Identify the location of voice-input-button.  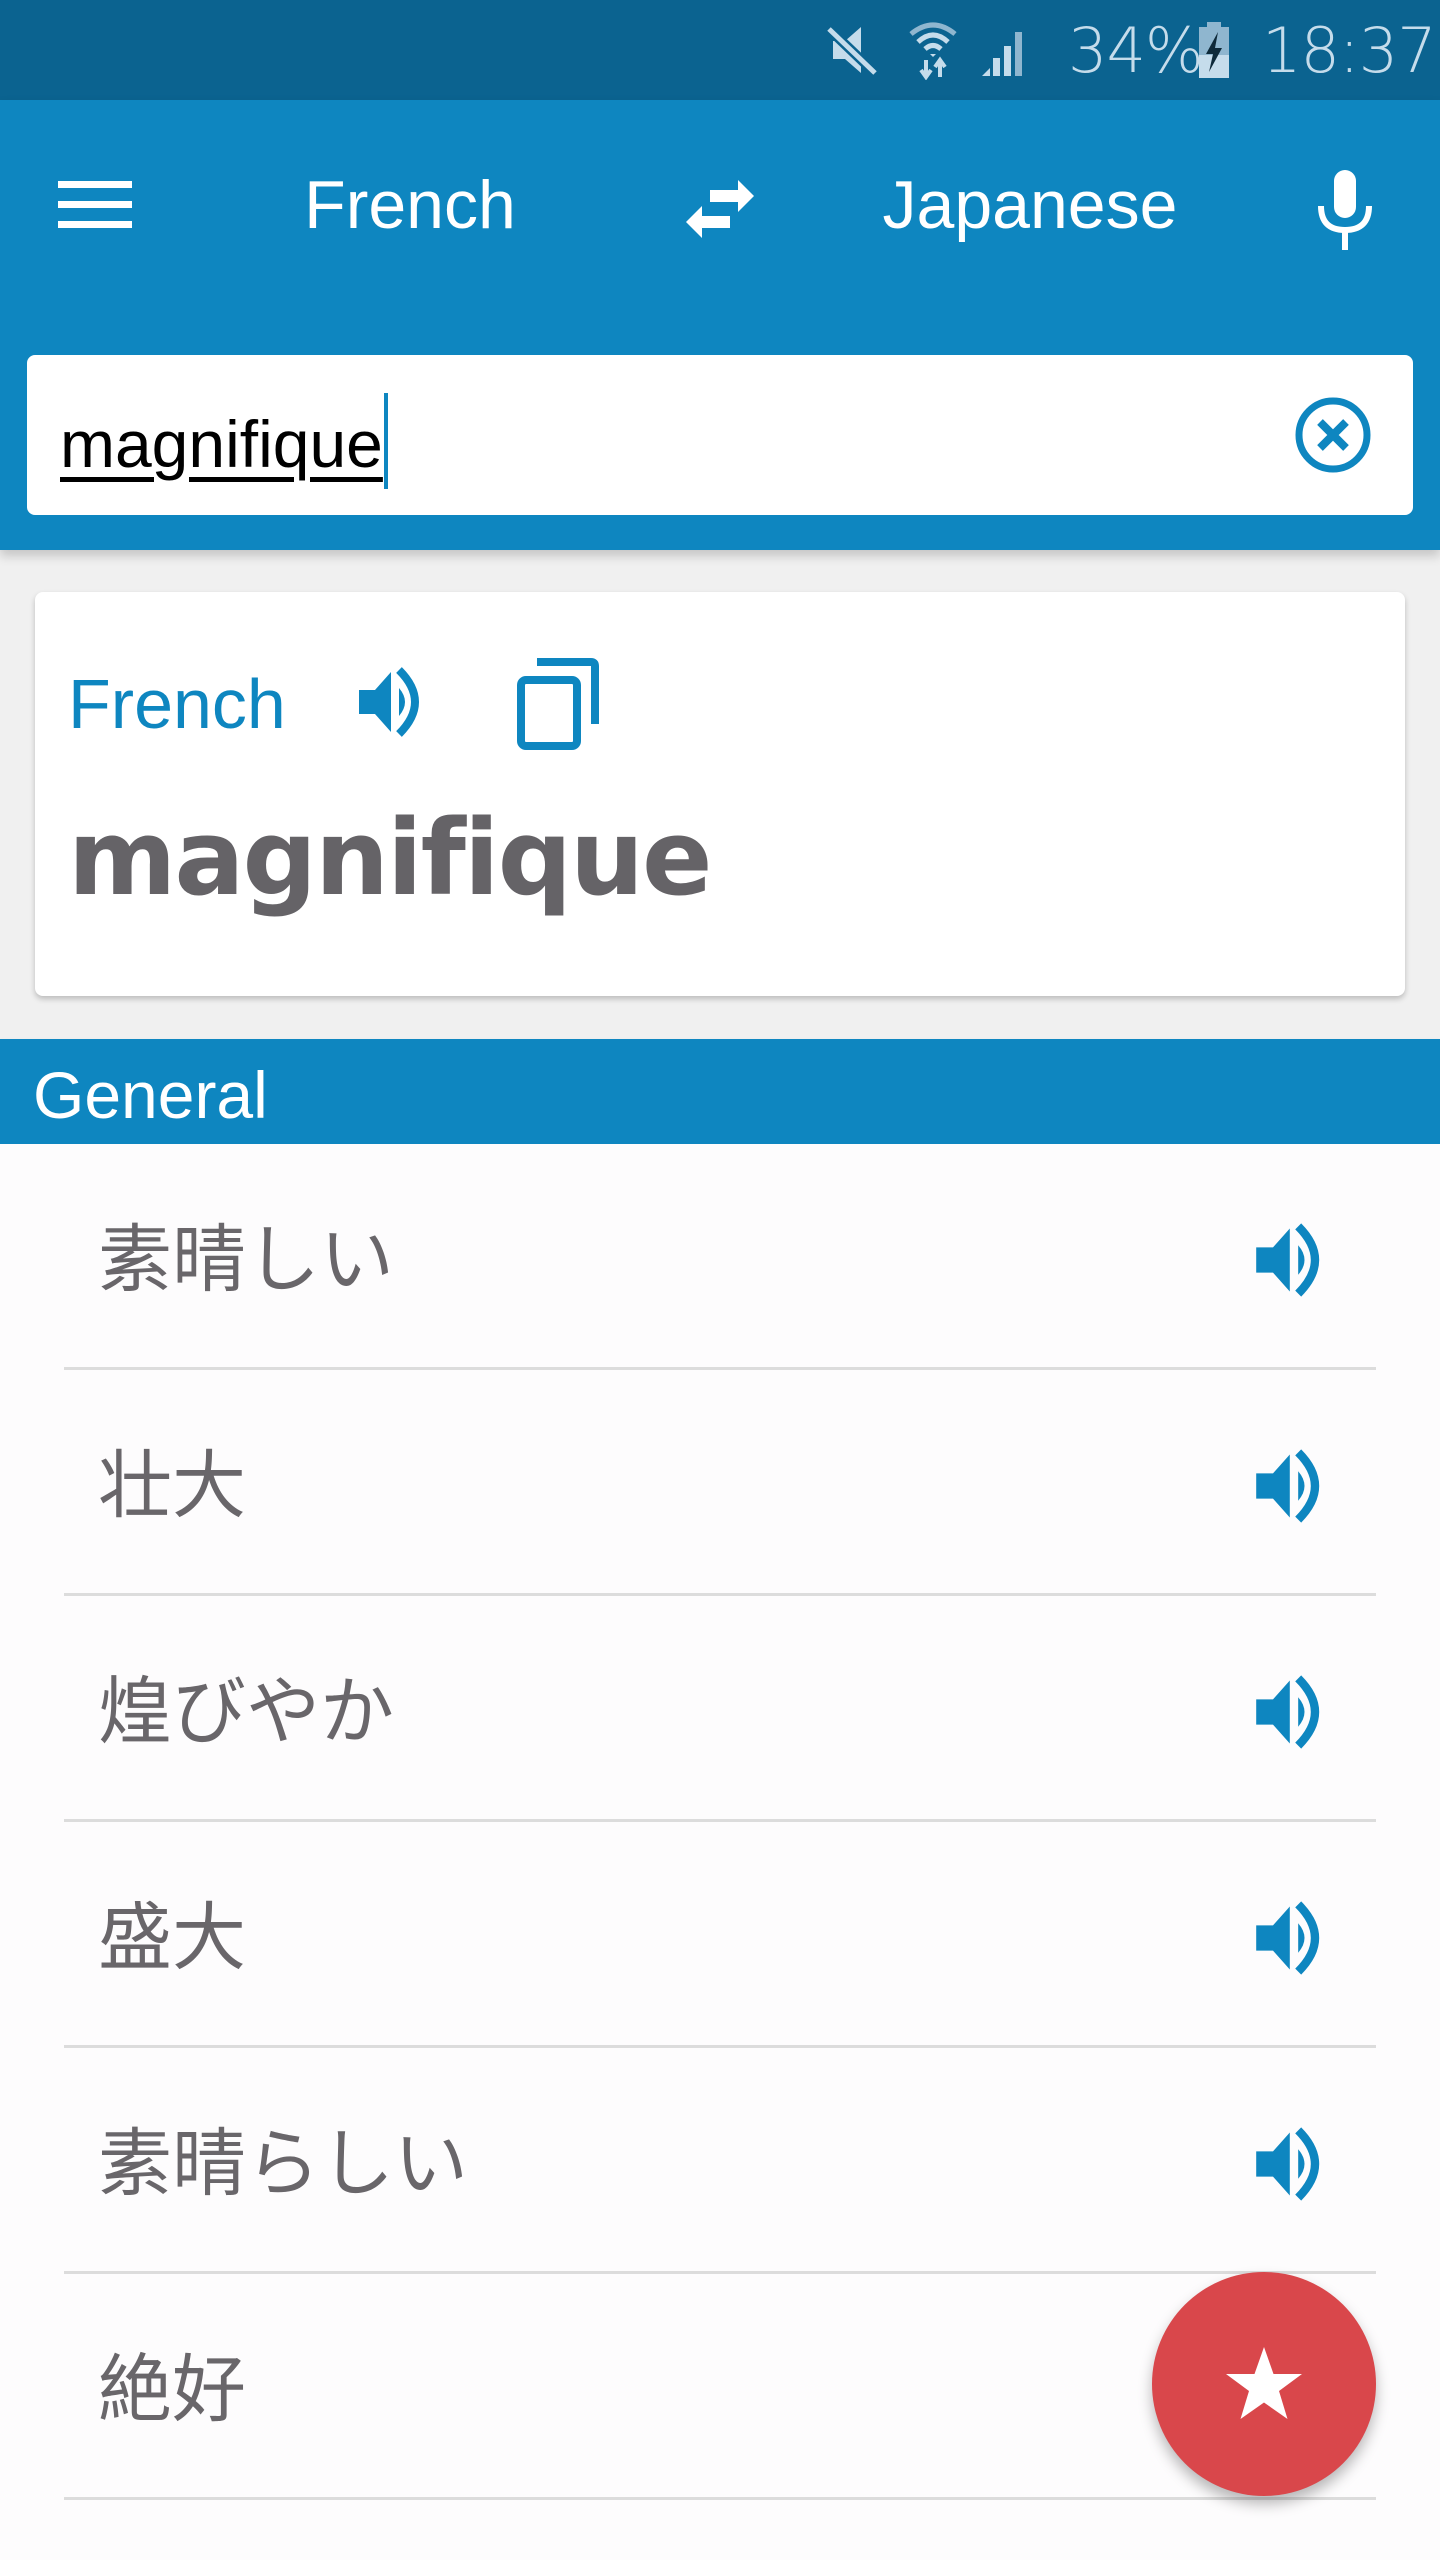
(1345, 210).